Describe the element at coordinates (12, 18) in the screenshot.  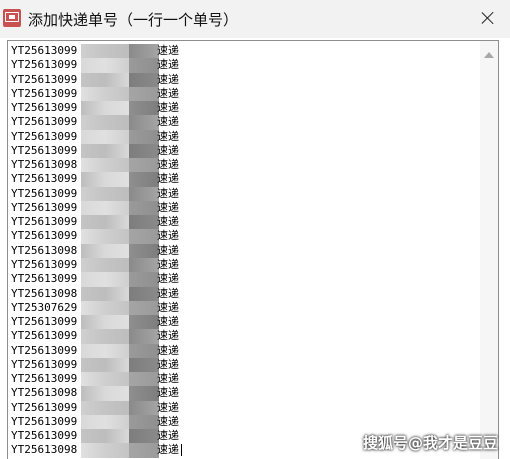
I see `app-icon` at that location.